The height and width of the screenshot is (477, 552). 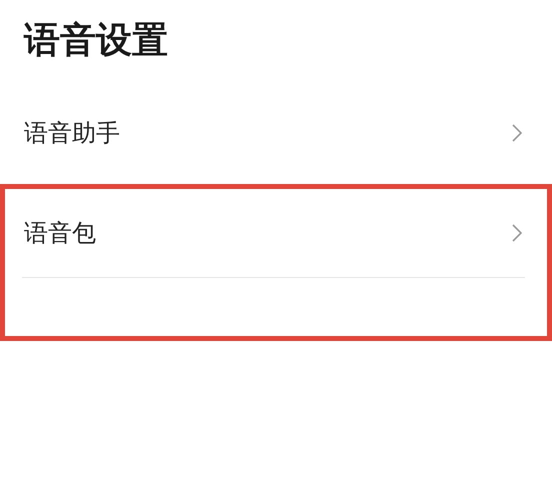 I want to click on page-title: 语音设置, so click(x=96, y=41).